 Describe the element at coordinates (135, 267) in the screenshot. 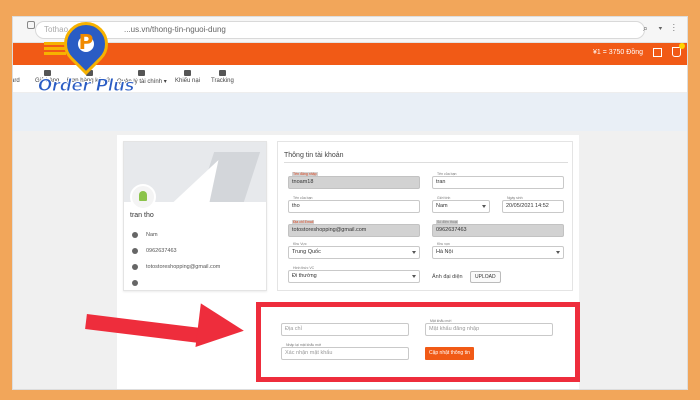

I see `mail-icon` at that location.